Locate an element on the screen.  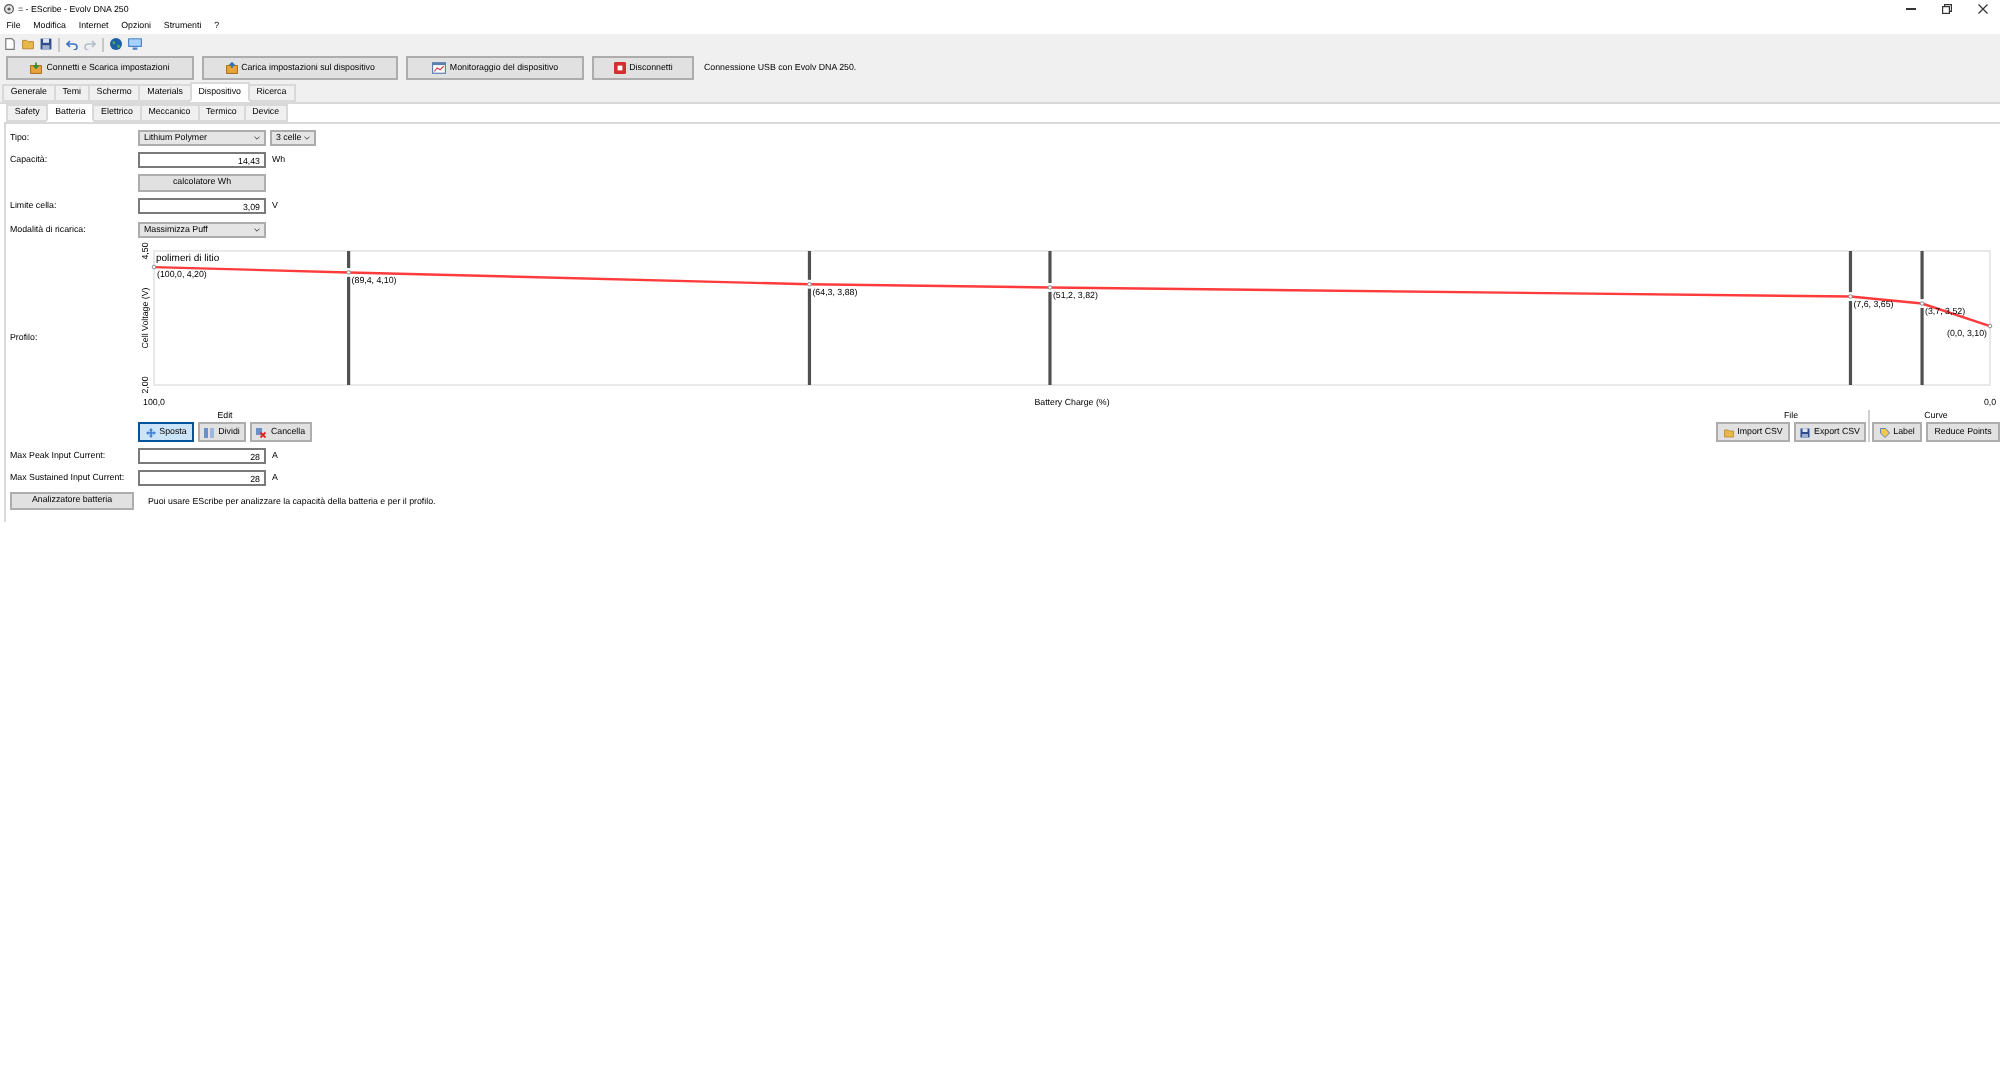
monitor-icon is located at coordinates (135, 44).